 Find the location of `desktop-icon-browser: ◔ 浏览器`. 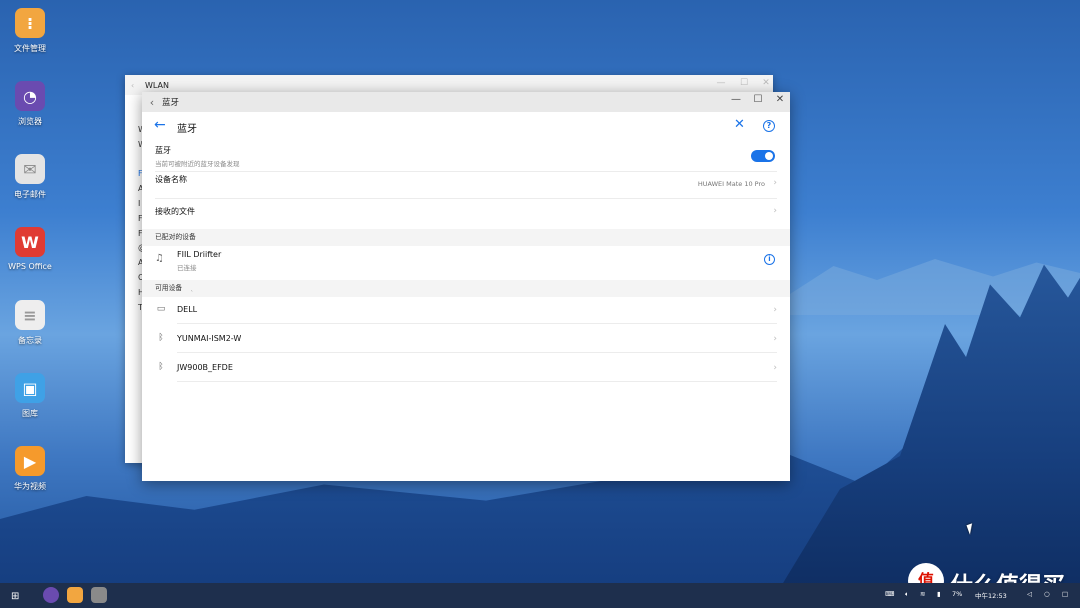

desktop-icon-browser: ◔ 浏览器 is located at coordinates (30, 104).